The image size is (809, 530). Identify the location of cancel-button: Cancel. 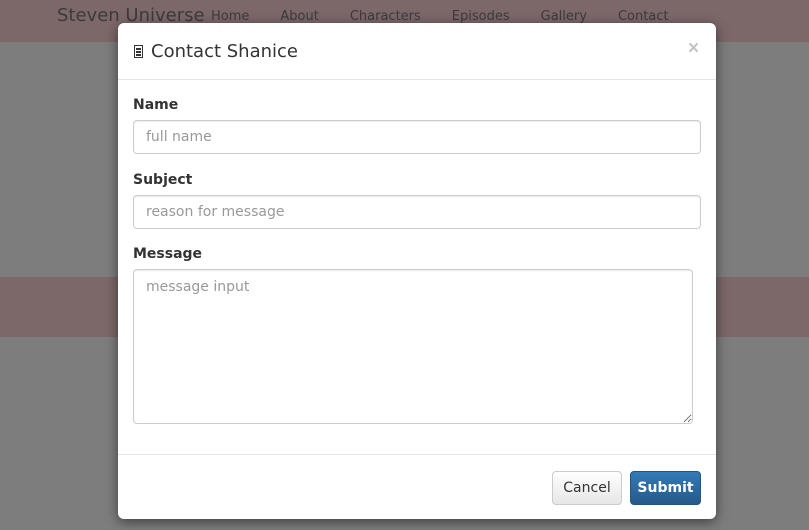
(587, 488).